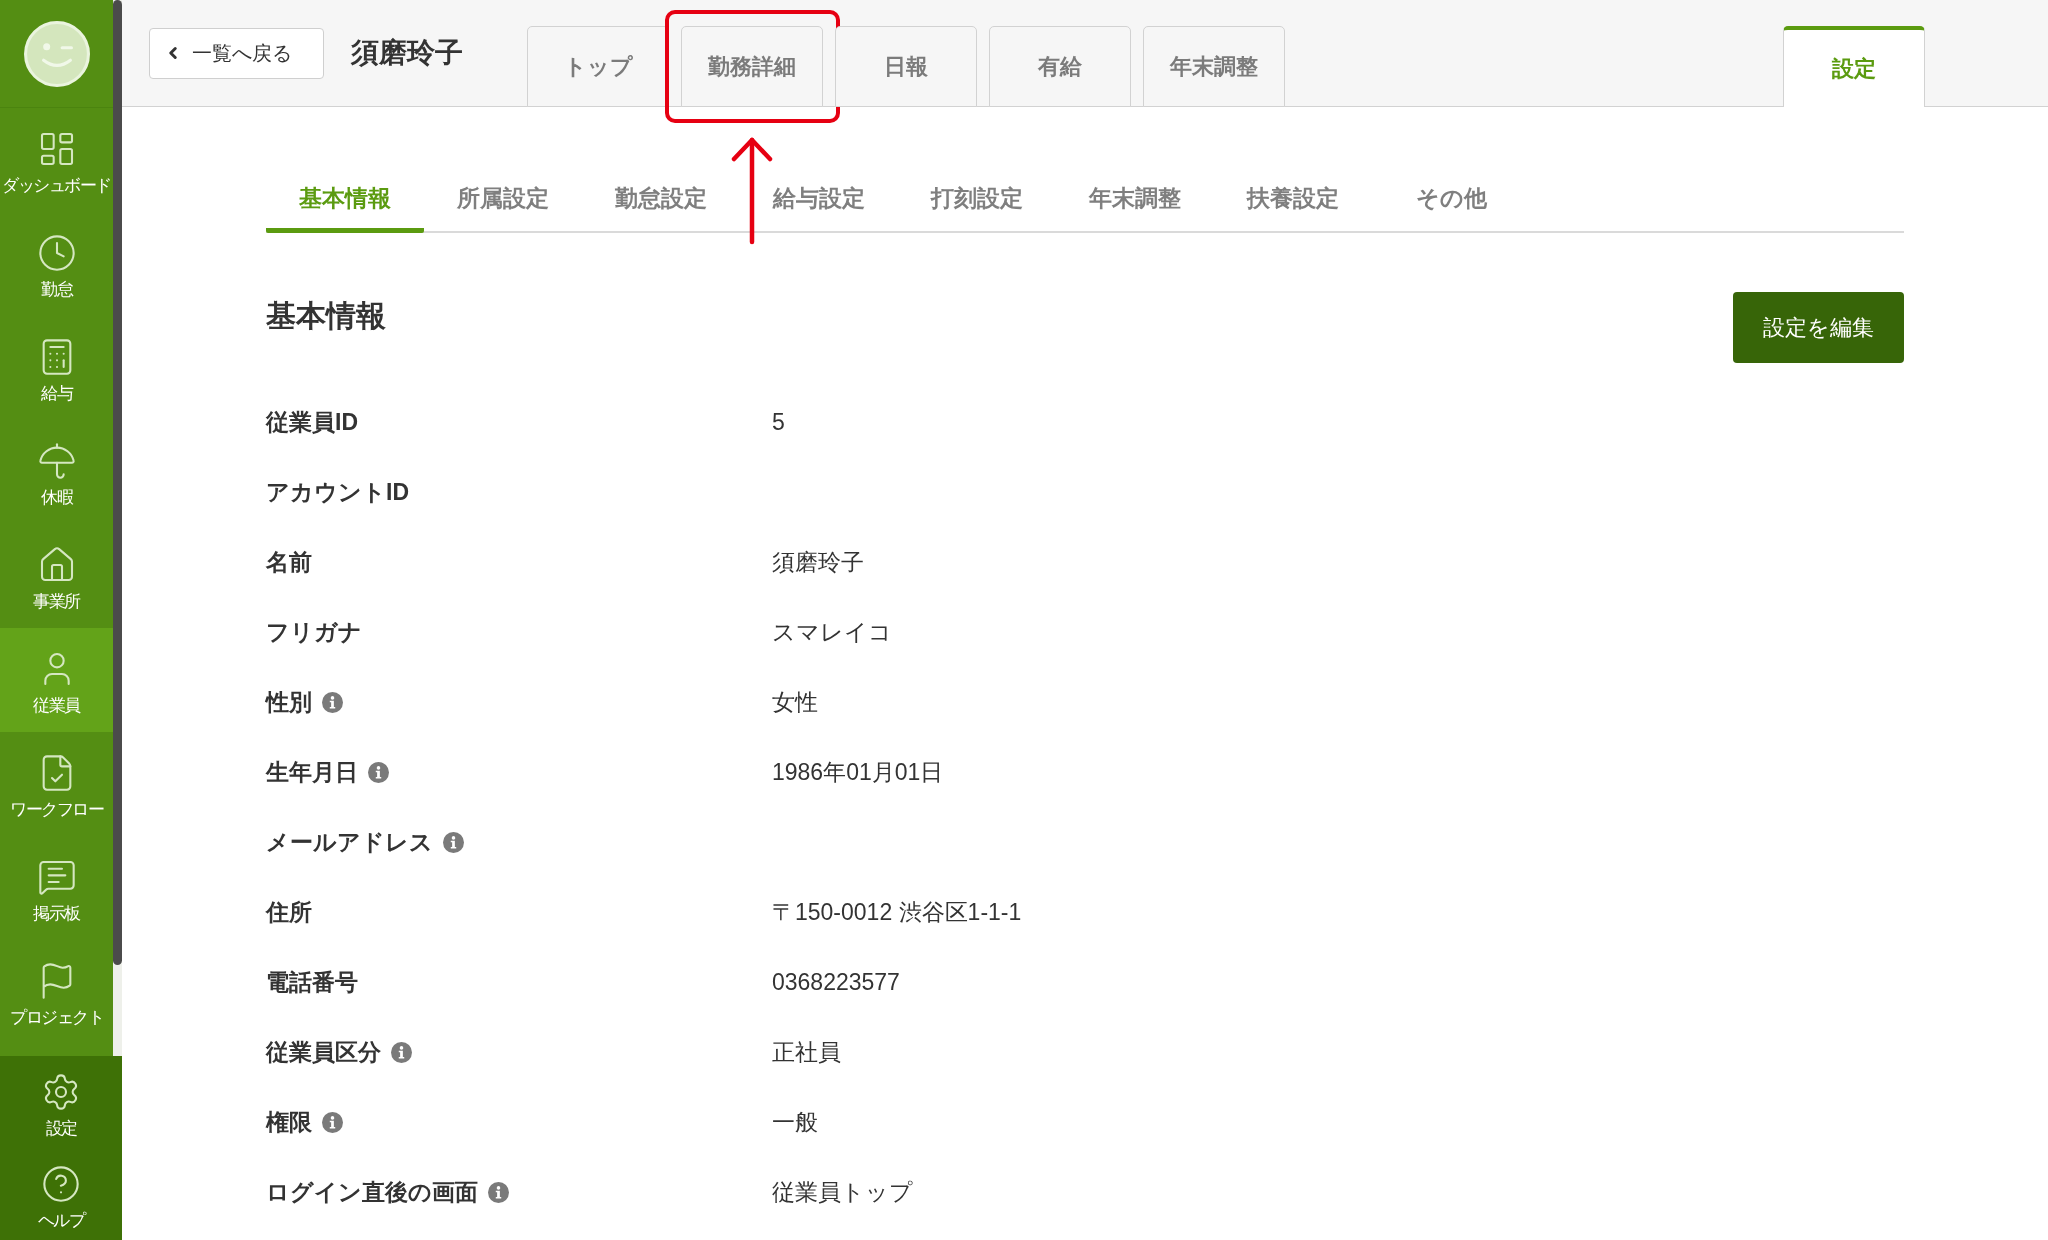 The image size is (2048, 1240). Describe the element at coordinates (61, 1184) in the screenshot. I see `help-icon` at that location.